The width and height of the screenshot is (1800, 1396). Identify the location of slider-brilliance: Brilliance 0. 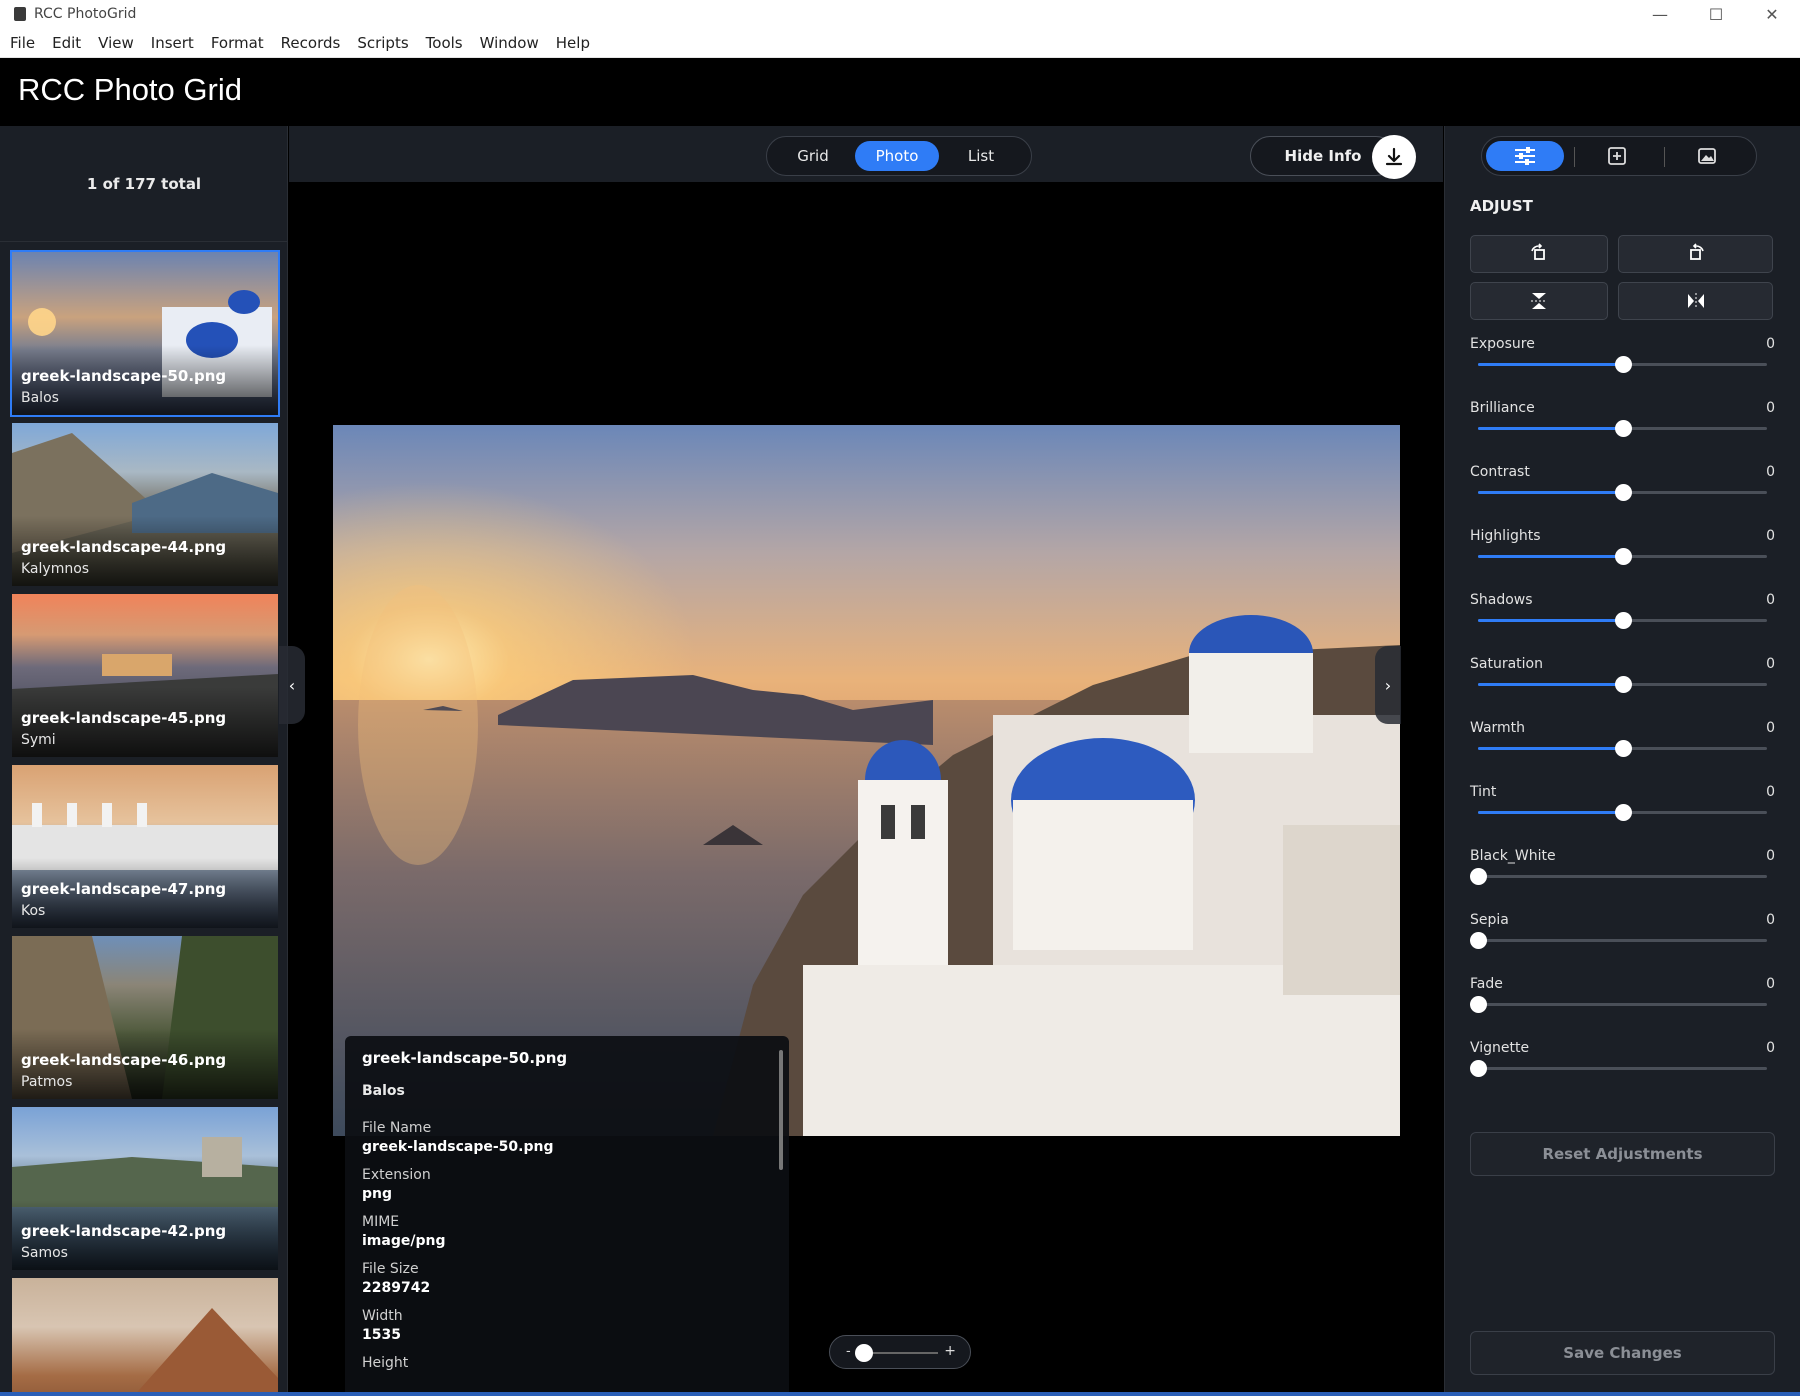
(1622, 428).